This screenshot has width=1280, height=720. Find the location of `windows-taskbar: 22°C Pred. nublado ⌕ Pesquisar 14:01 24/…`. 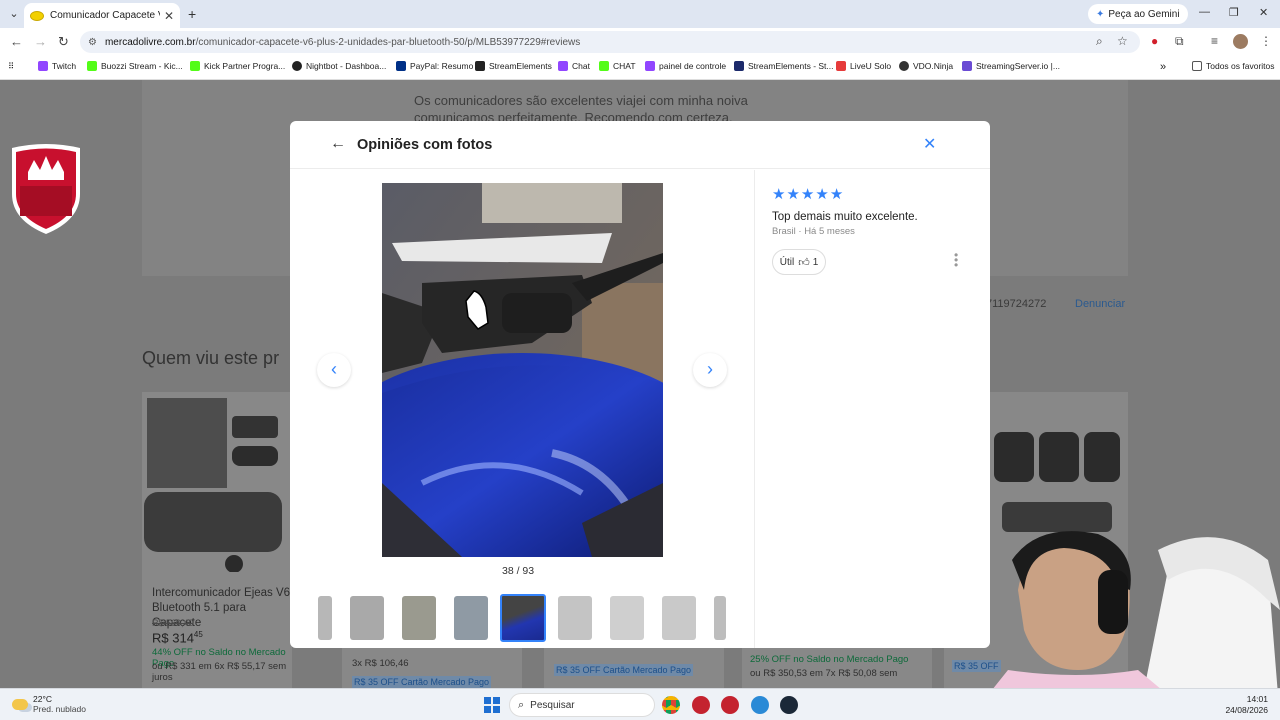

windows-taskbar: 22°C Pred. nublado ⌕ Pesquisar 14:01 24/… is located at coordinates (640, 704).